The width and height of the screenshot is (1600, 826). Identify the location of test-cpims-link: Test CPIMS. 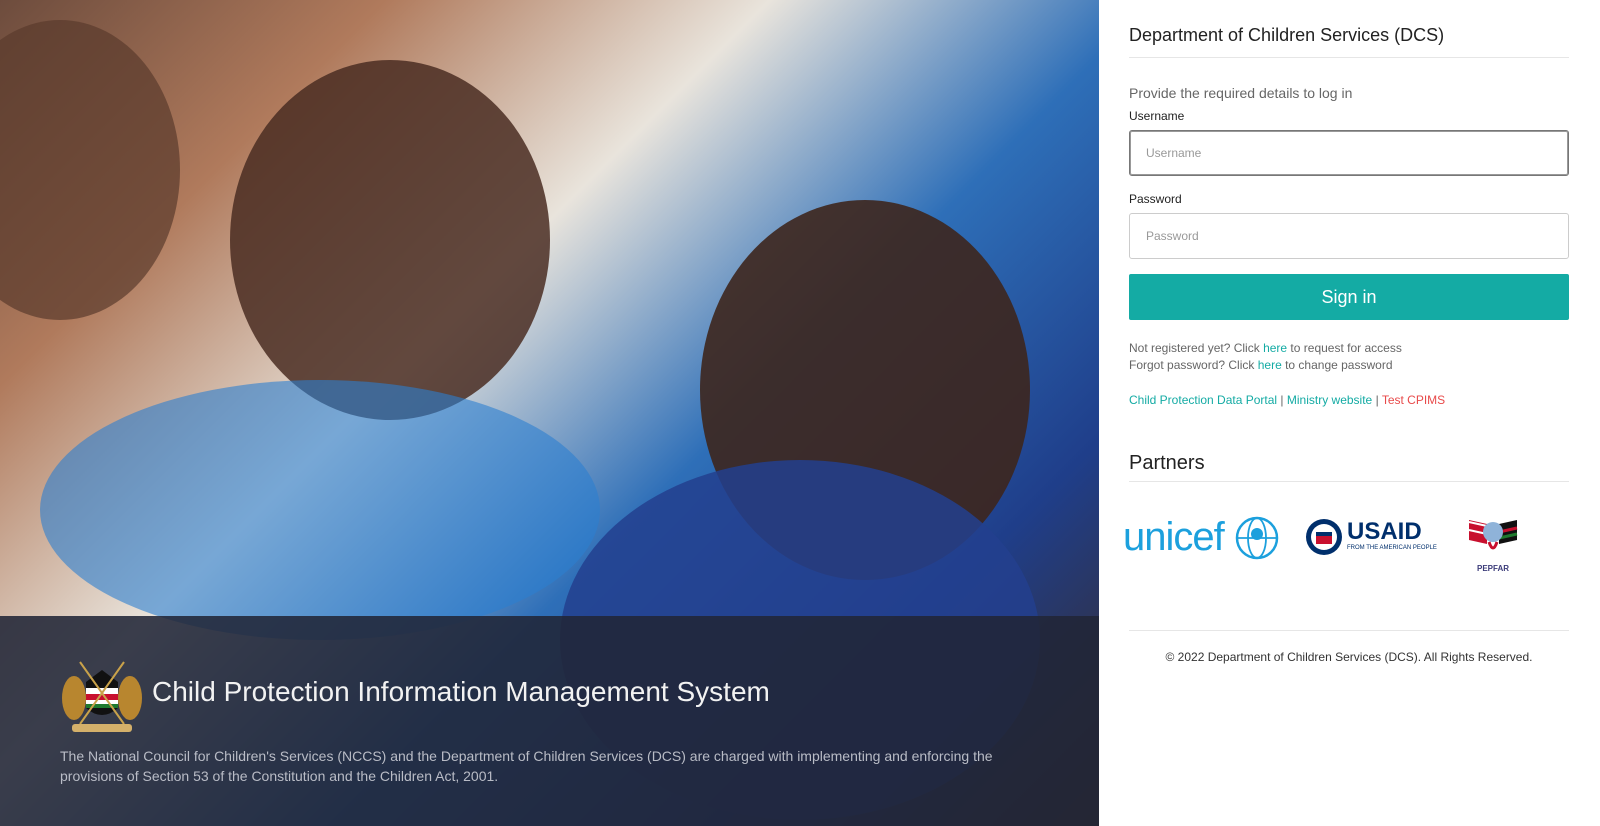
(1413, 400).